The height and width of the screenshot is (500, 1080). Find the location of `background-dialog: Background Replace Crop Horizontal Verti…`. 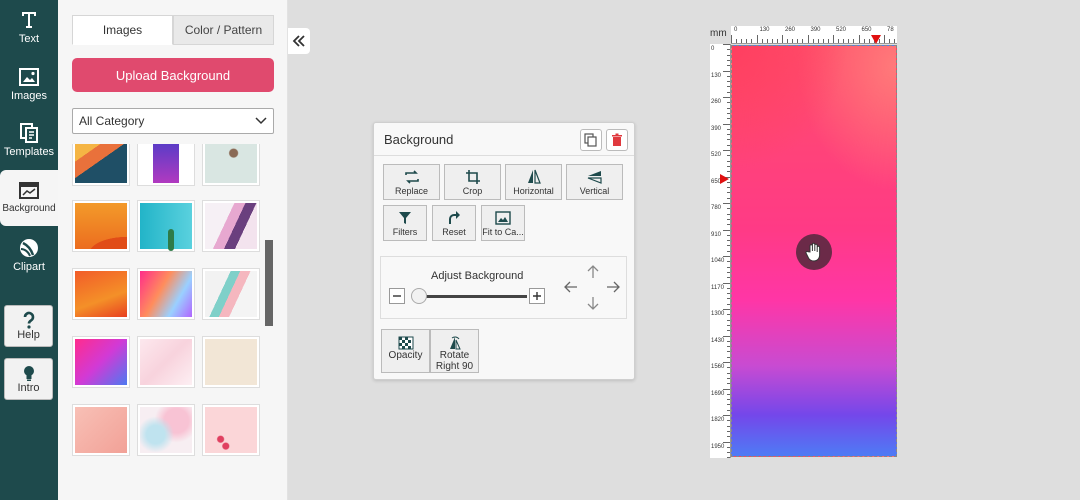

background-dialog: Background Replace Crop Horizontal Verti… is located at coordinates (504, 251).